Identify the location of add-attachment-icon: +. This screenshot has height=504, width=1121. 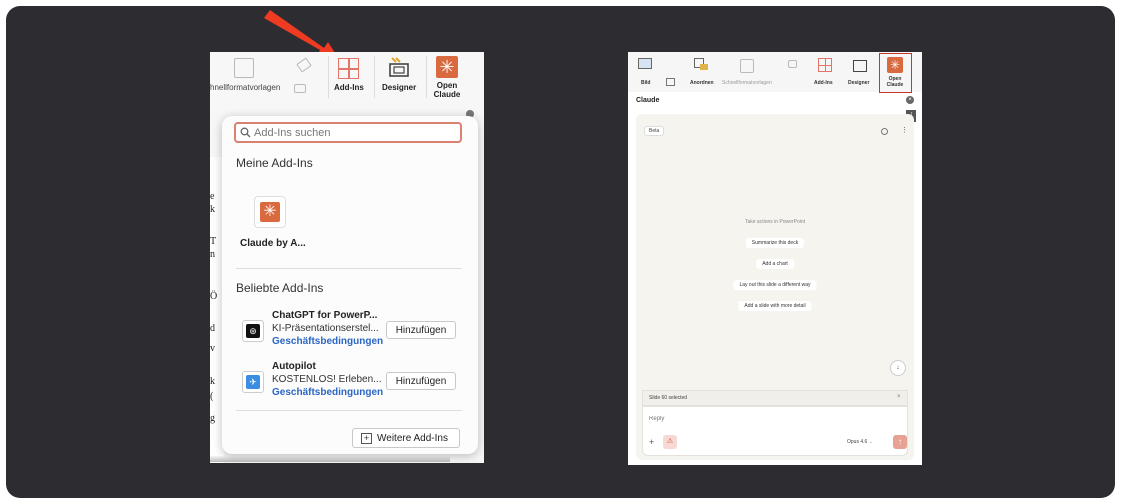
(651, 442).